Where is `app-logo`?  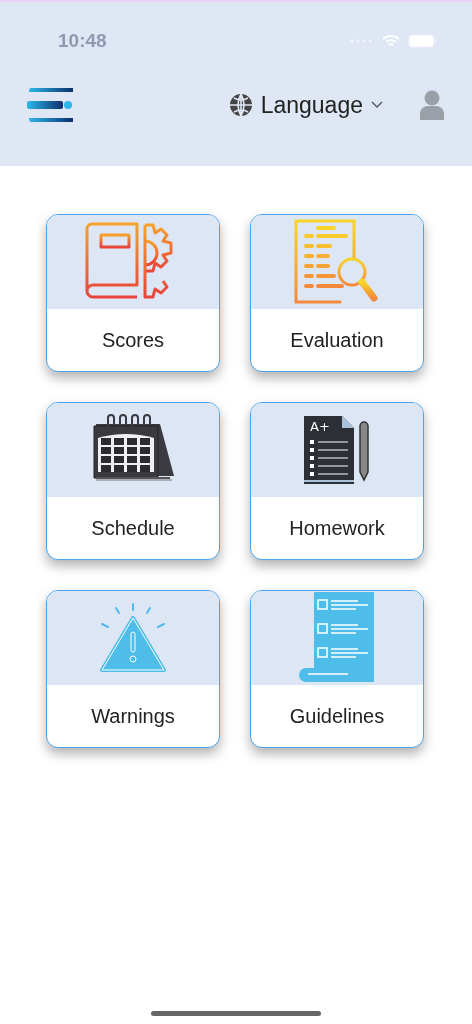
app-logo is located at coordinates (50, 105).